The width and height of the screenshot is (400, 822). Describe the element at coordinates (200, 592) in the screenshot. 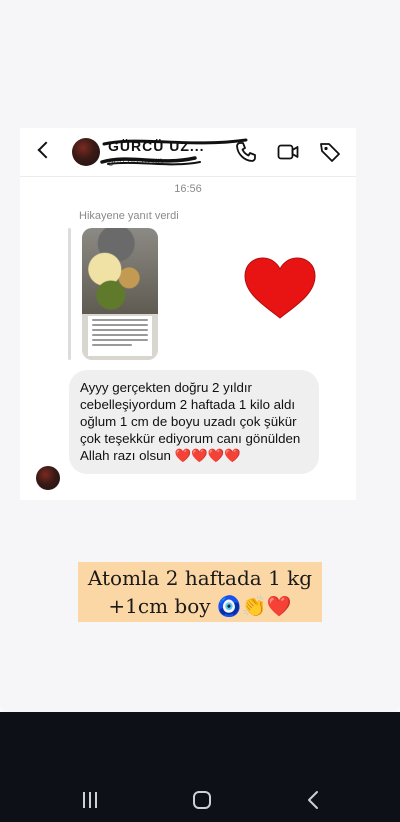

I see `story-caption: Atomla 2 haftada 1 kg +1cm boy 🧿👏❤️` at that location.